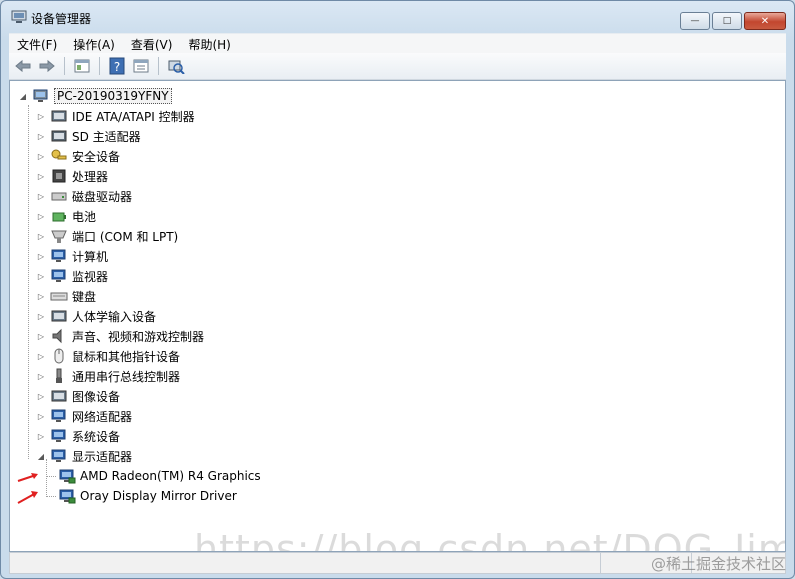  Describe the element at coordinates (23, 66) in the screenshot. I see `back-arrow-icon` at that location.